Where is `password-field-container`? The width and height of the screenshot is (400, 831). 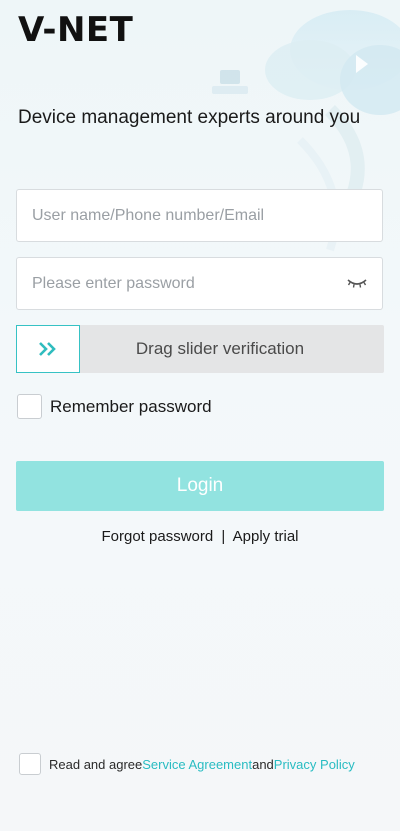 password-field-container is located at coordinates (199, 283).